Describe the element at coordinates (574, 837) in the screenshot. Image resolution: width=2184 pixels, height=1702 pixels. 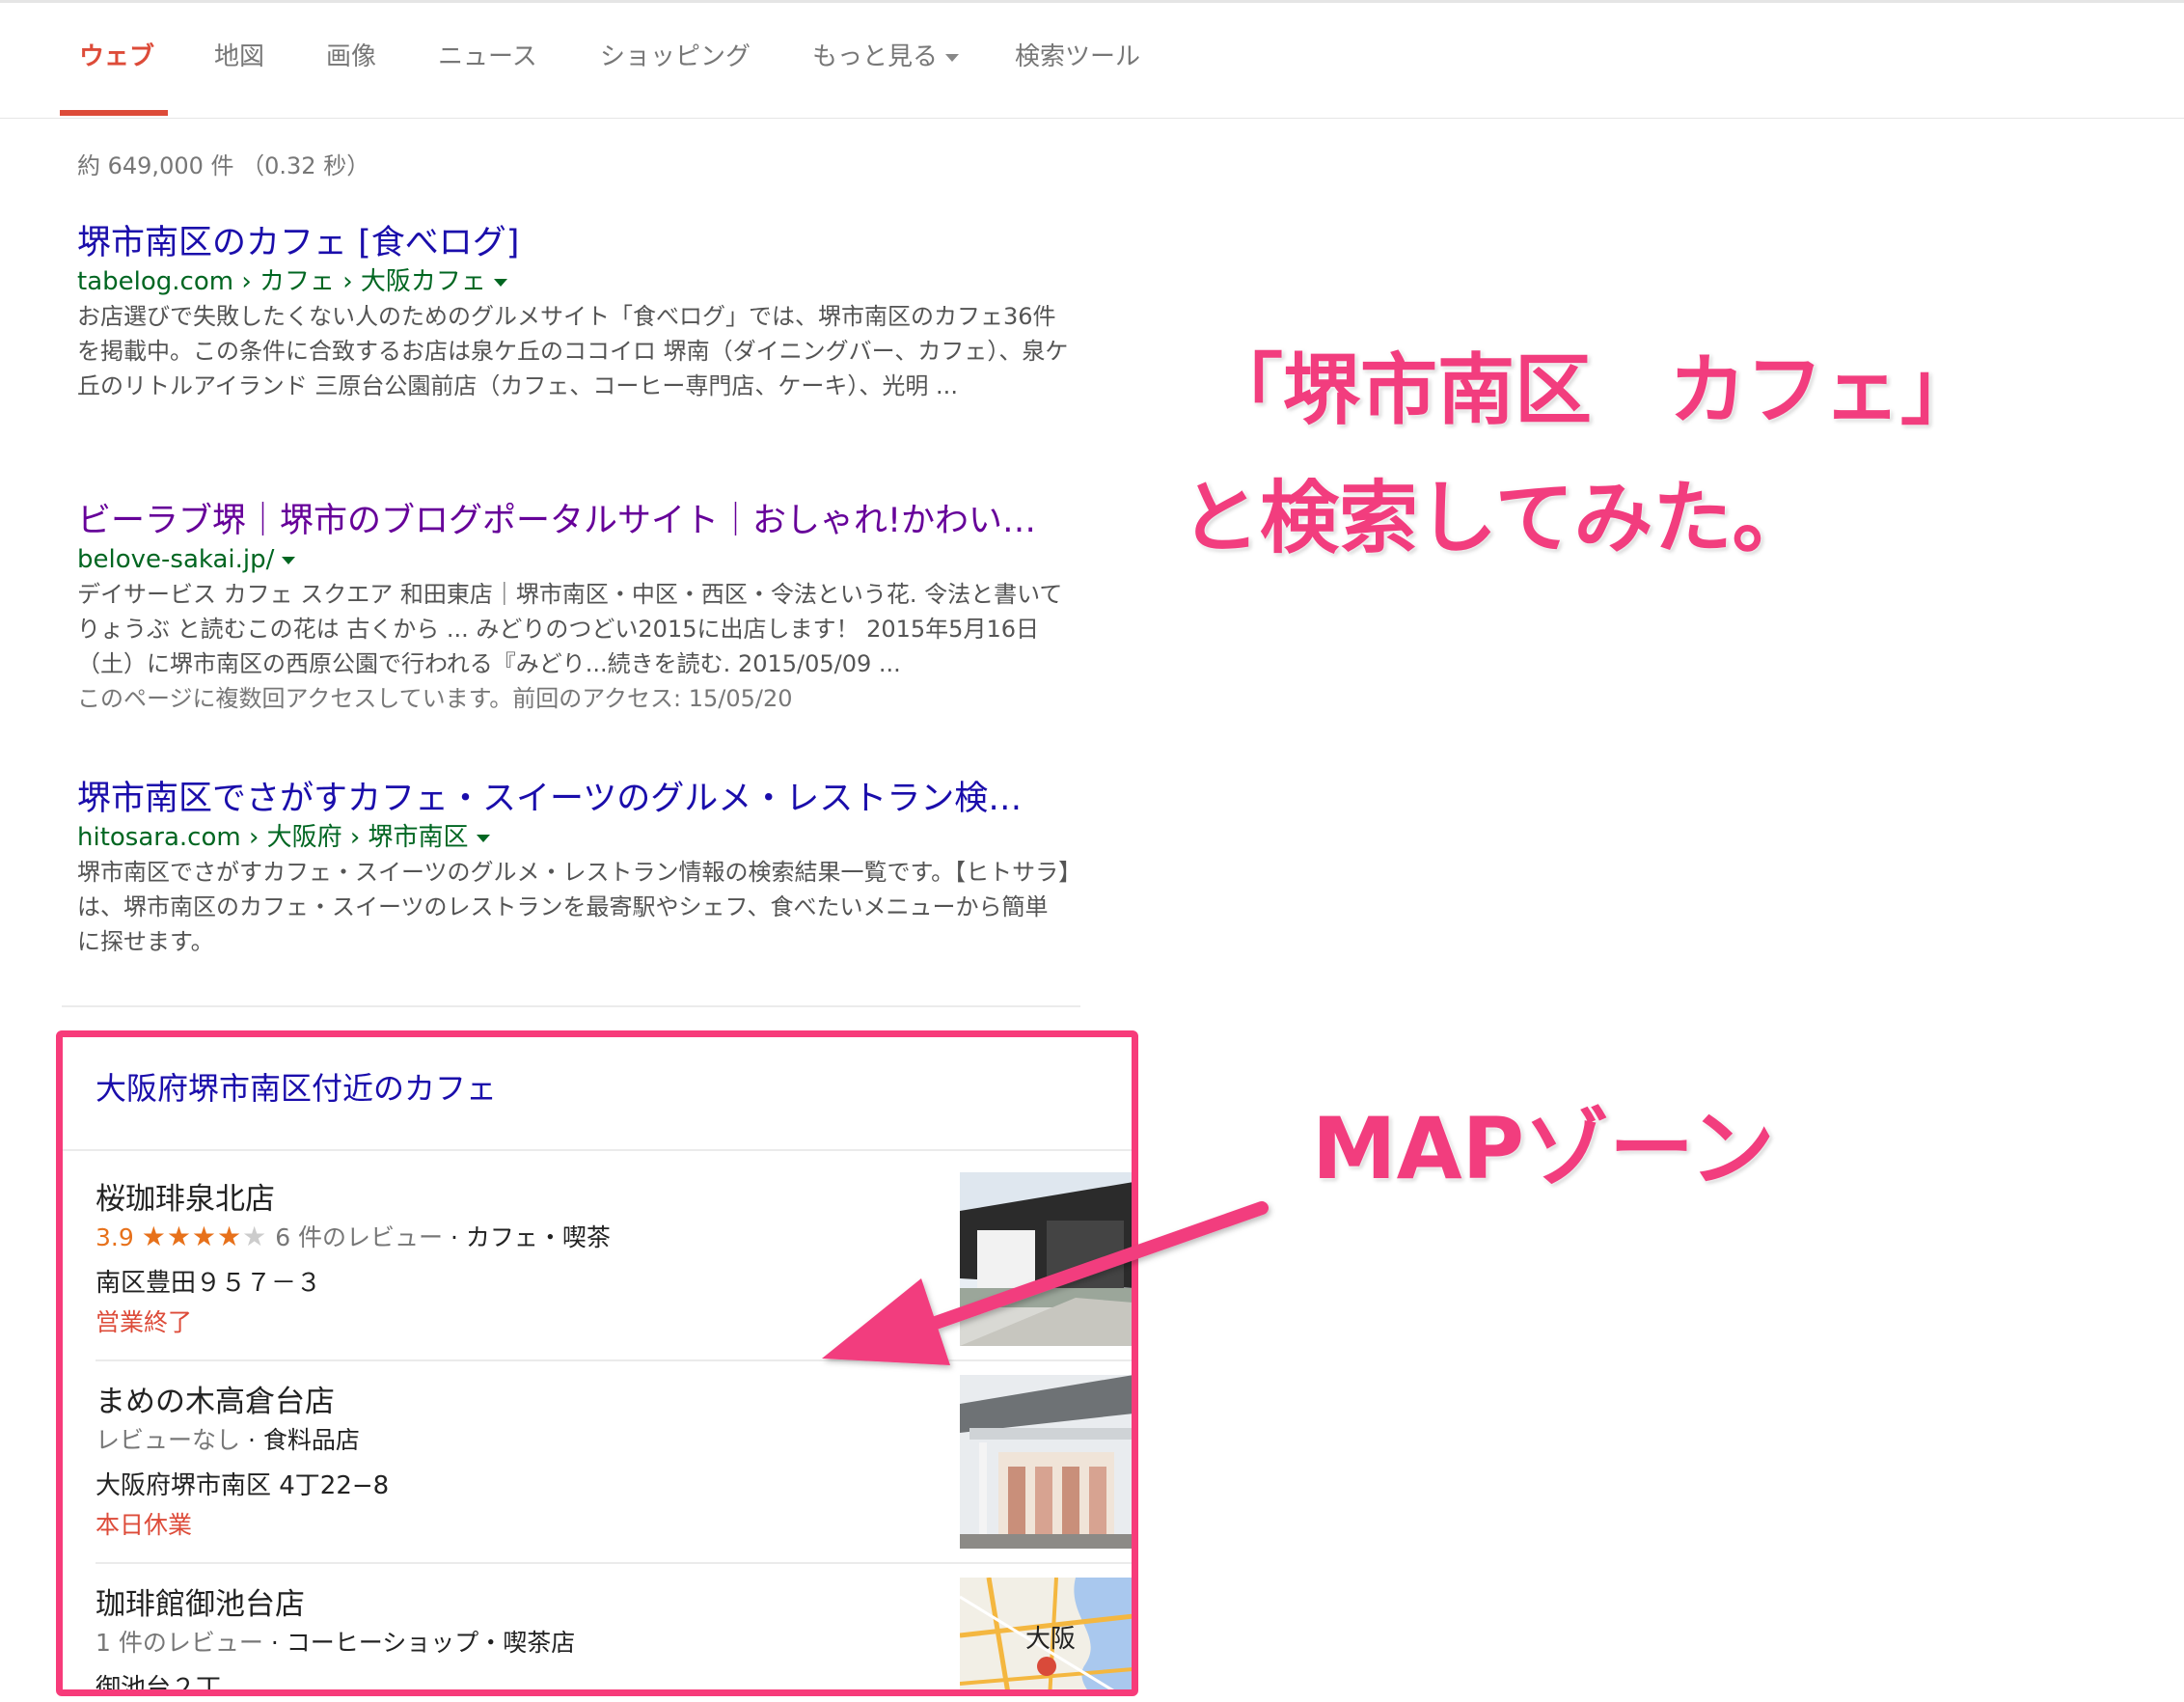
I see `result-url: hitosara.com › 大阪府 › 堺市南区` at that location.